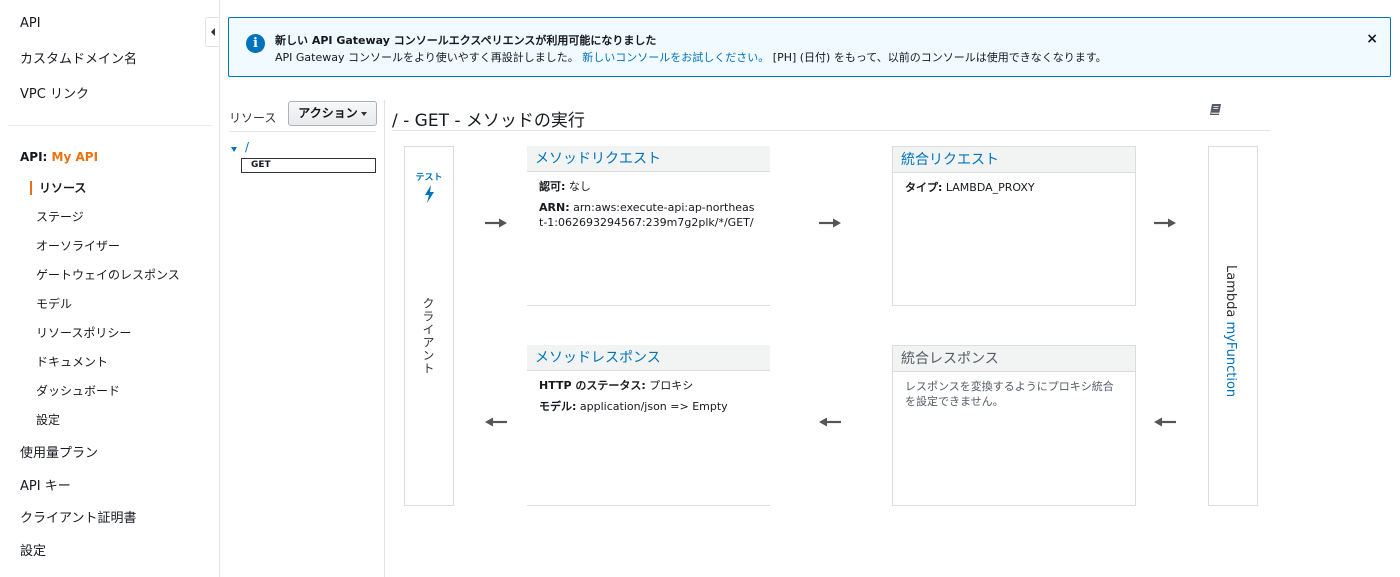  I want to click on sidebar-item-documentation: ドキュメント, so click(72, 361).